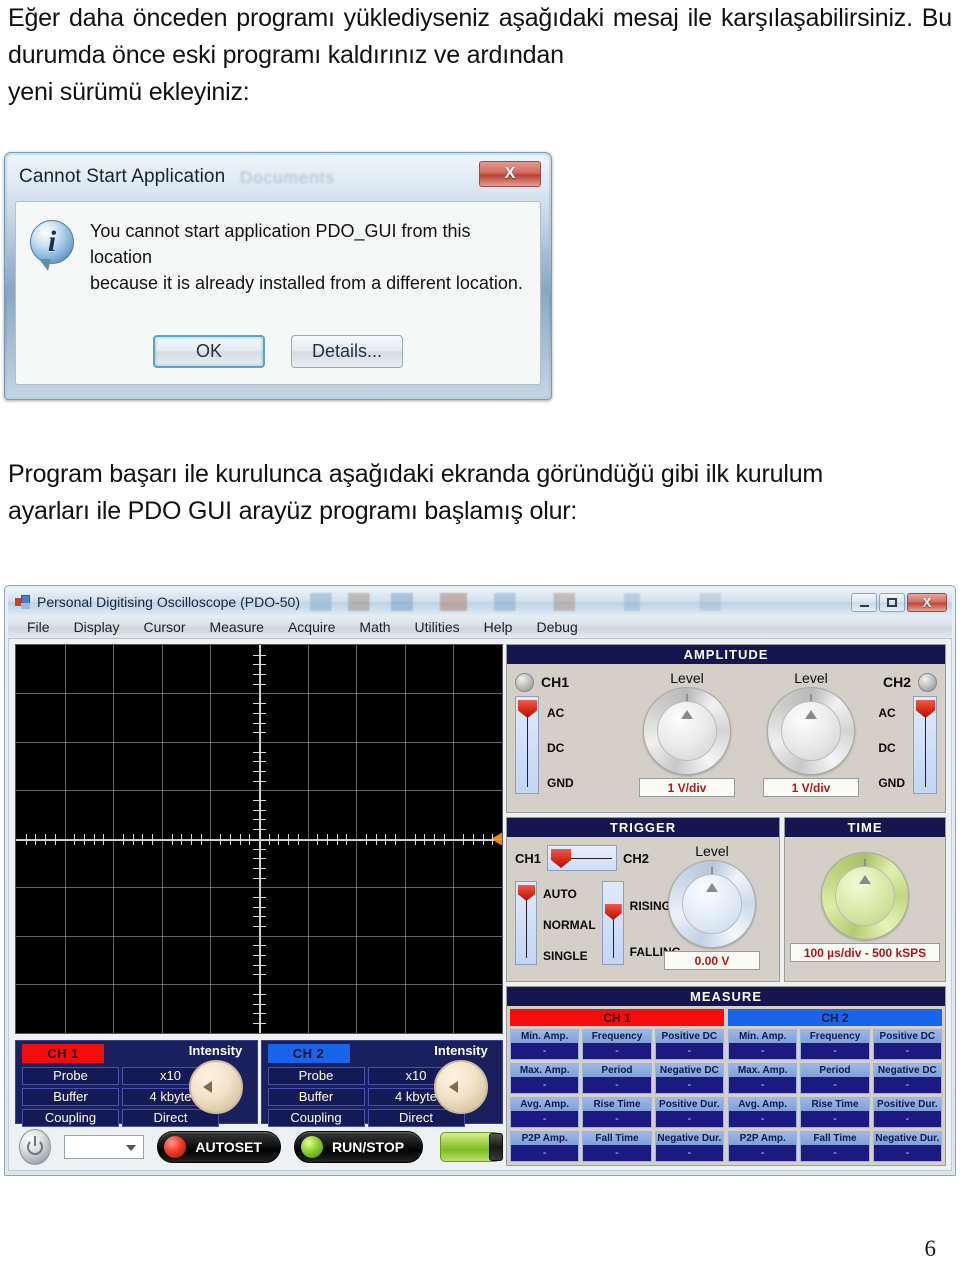 The width and height of the screenshot is (960, 1276). Describe the element at coordinates (527, 745) in the screenshot. I see `ch1-coupling-slider` at that location.